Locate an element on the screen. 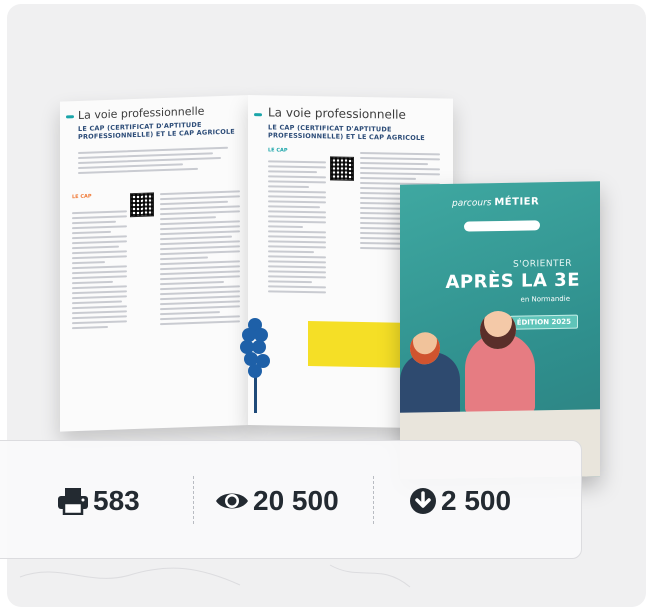 Image resolution: width=646 pixels, height=607 pixels. download-count-value: 2 500 is located at coordinates (476, 500).